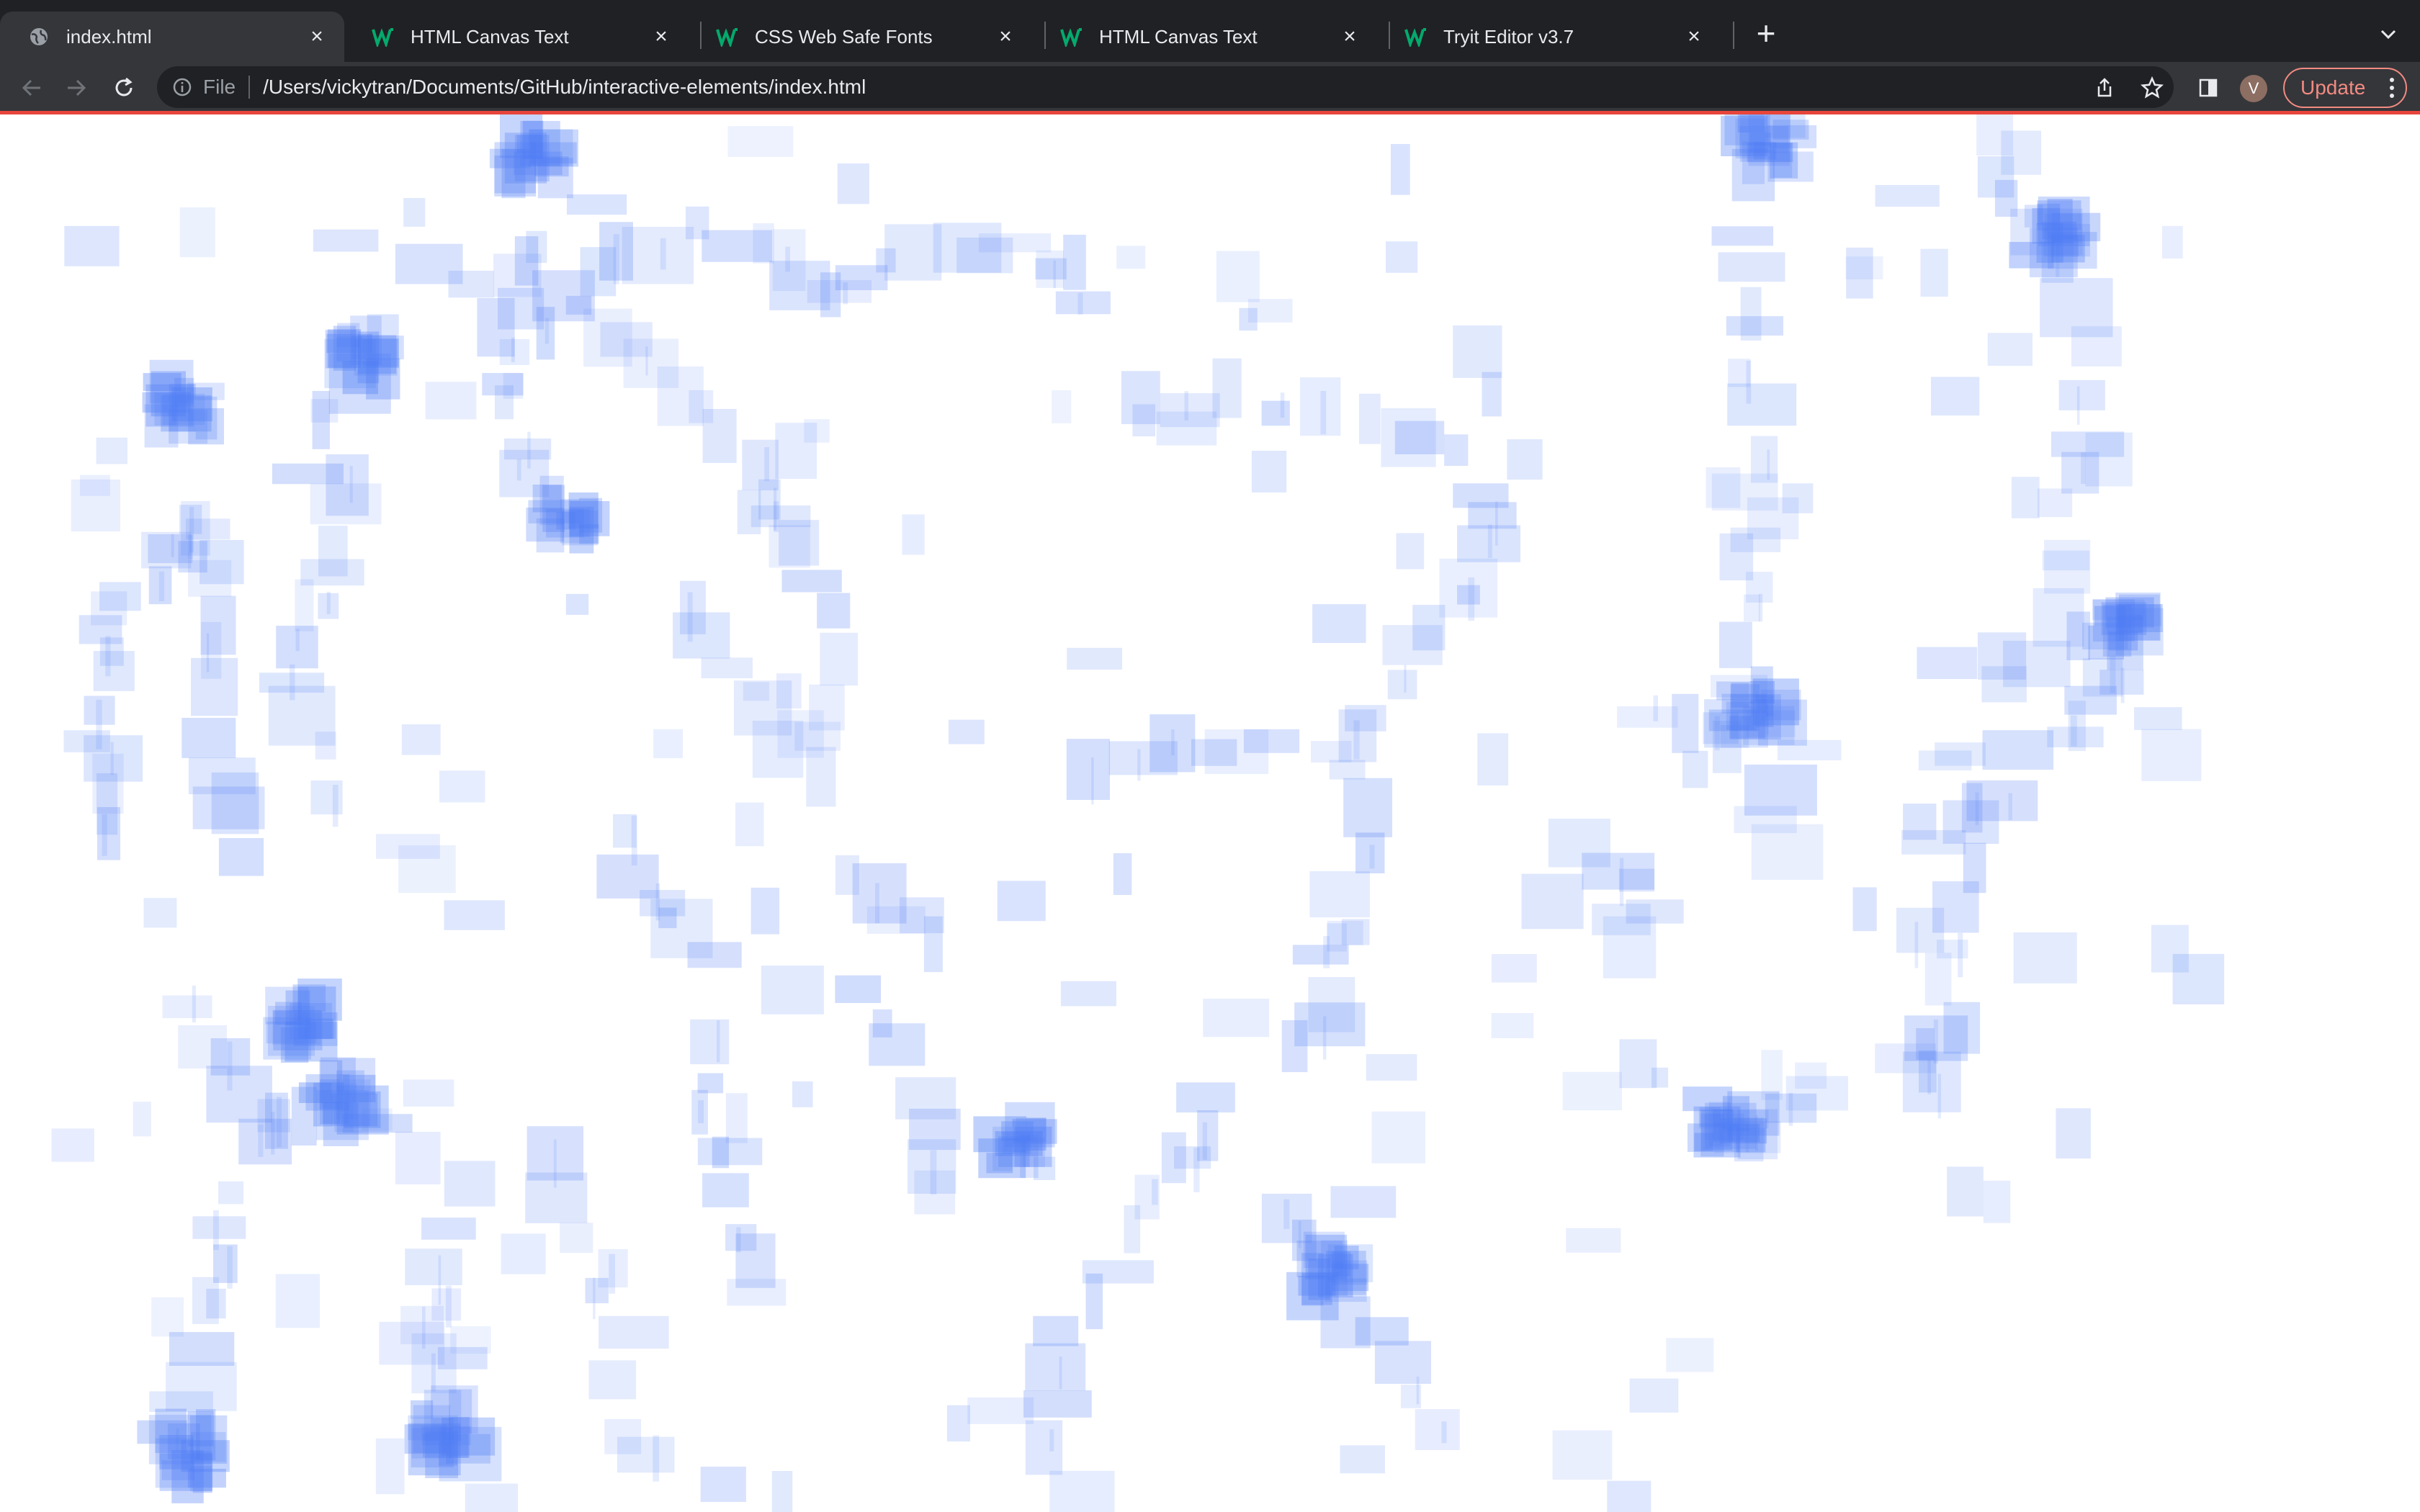 The height and width of the screenshot is (1512, 2420). I want to click on info-icon, so click(182, 87).